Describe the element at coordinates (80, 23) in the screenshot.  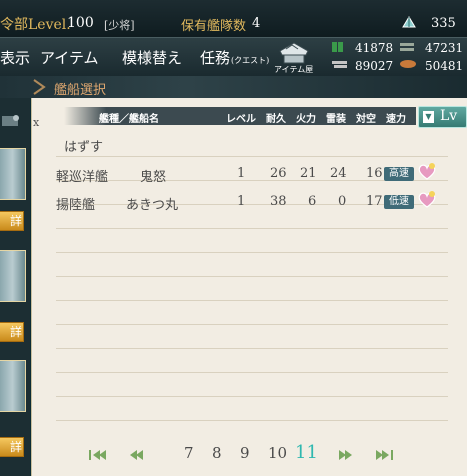
I see `hq-level-value: 100` at that location.